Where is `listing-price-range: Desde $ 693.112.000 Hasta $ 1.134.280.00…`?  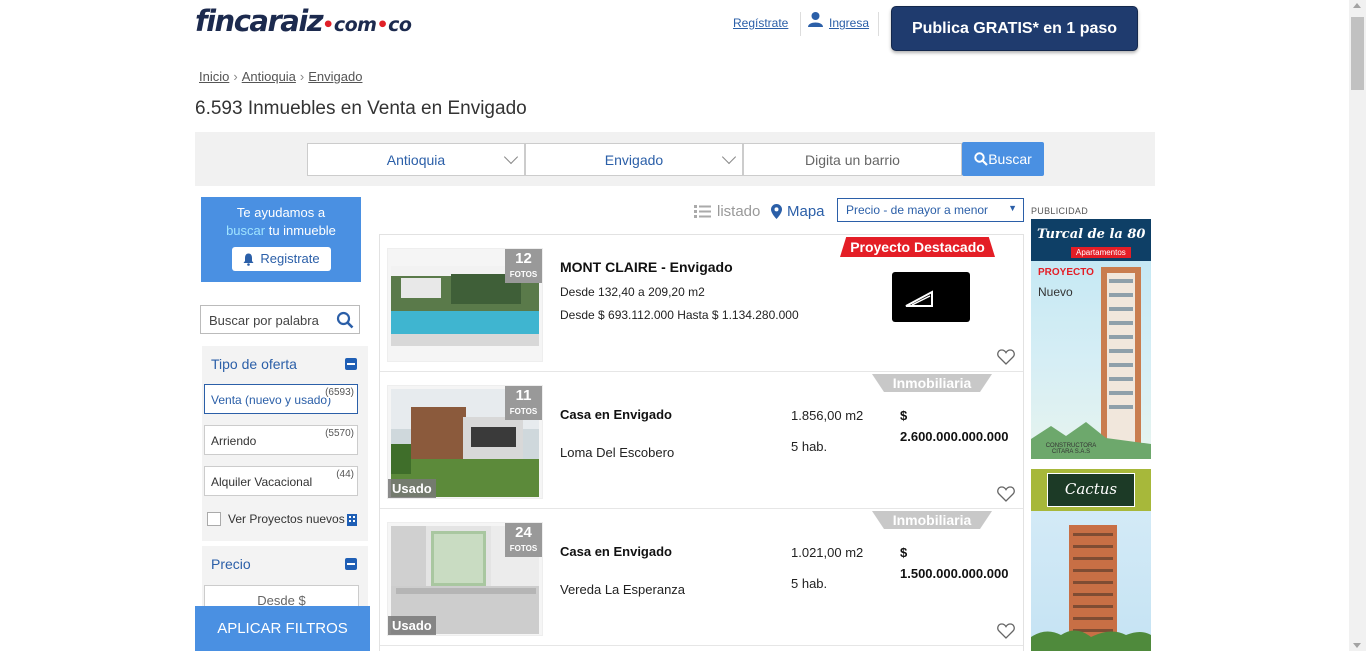 listing-price-range: Desde $ 693.112.000 Hasta $ 1.134.280.00… is located at coordinates (679, 315).